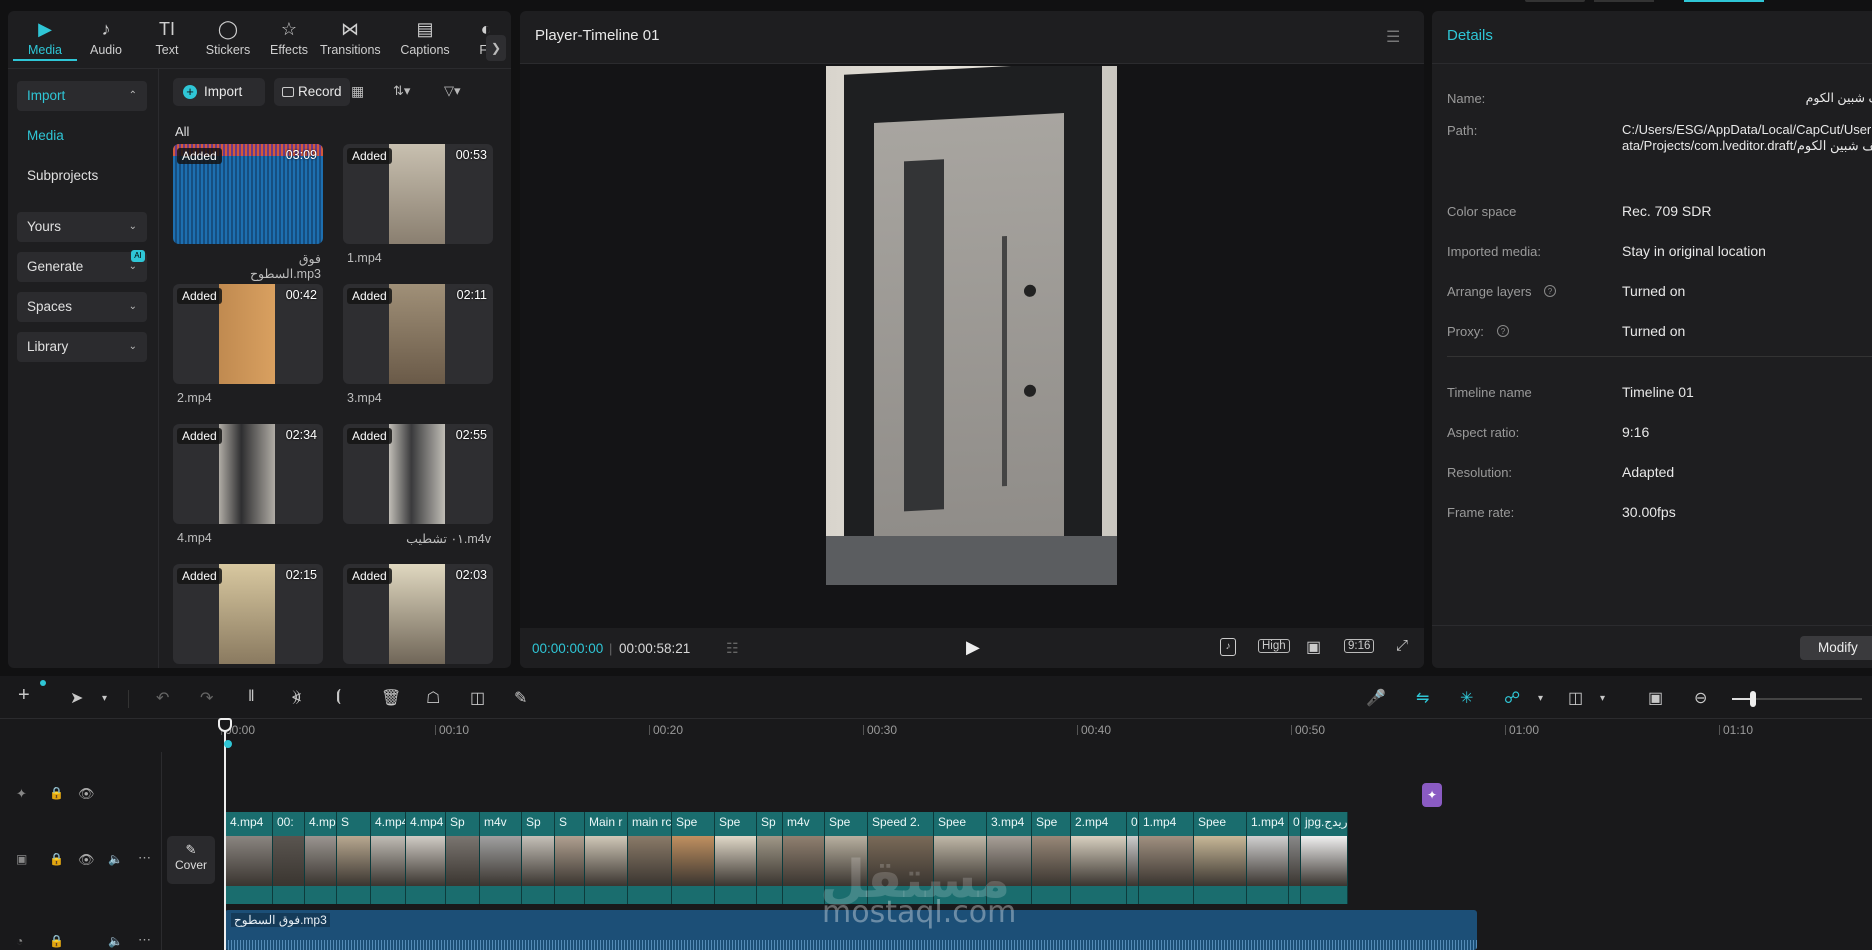  I want to click on filter-icon: ▽▾, so click(452, 91).